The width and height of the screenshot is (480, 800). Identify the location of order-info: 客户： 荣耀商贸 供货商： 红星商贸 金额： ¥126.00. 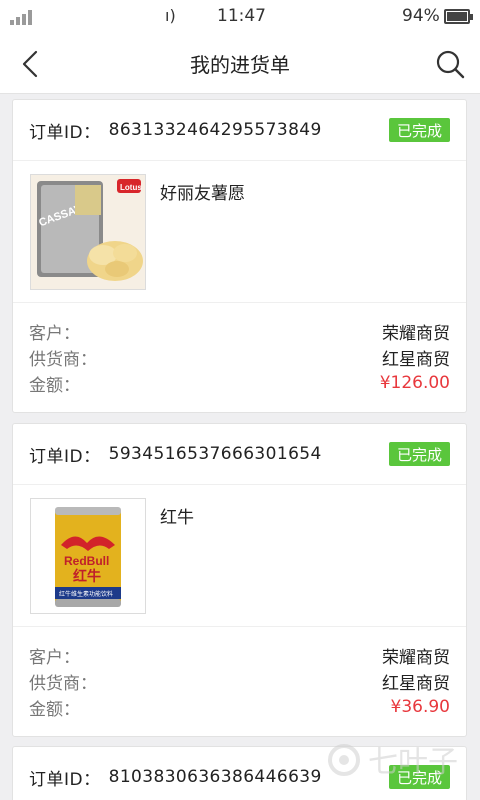
(239, 357).